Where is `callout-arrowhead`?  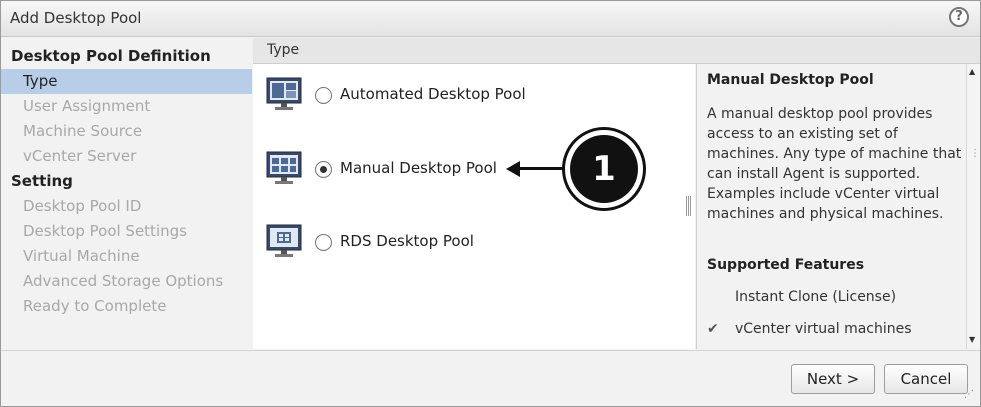
callout-arrowhead is located at coordinates (513, 169).